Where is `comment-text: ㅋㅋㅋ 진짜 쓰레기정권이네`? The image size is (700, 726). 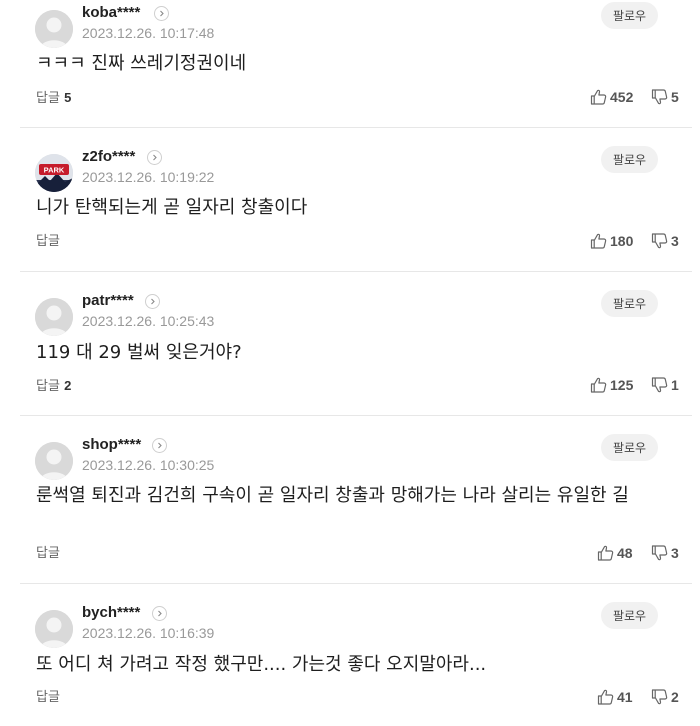
comment-text: ㅋㅋㅋ 진짜 쓰레기정권이네 is located at coordinates (141, 63).